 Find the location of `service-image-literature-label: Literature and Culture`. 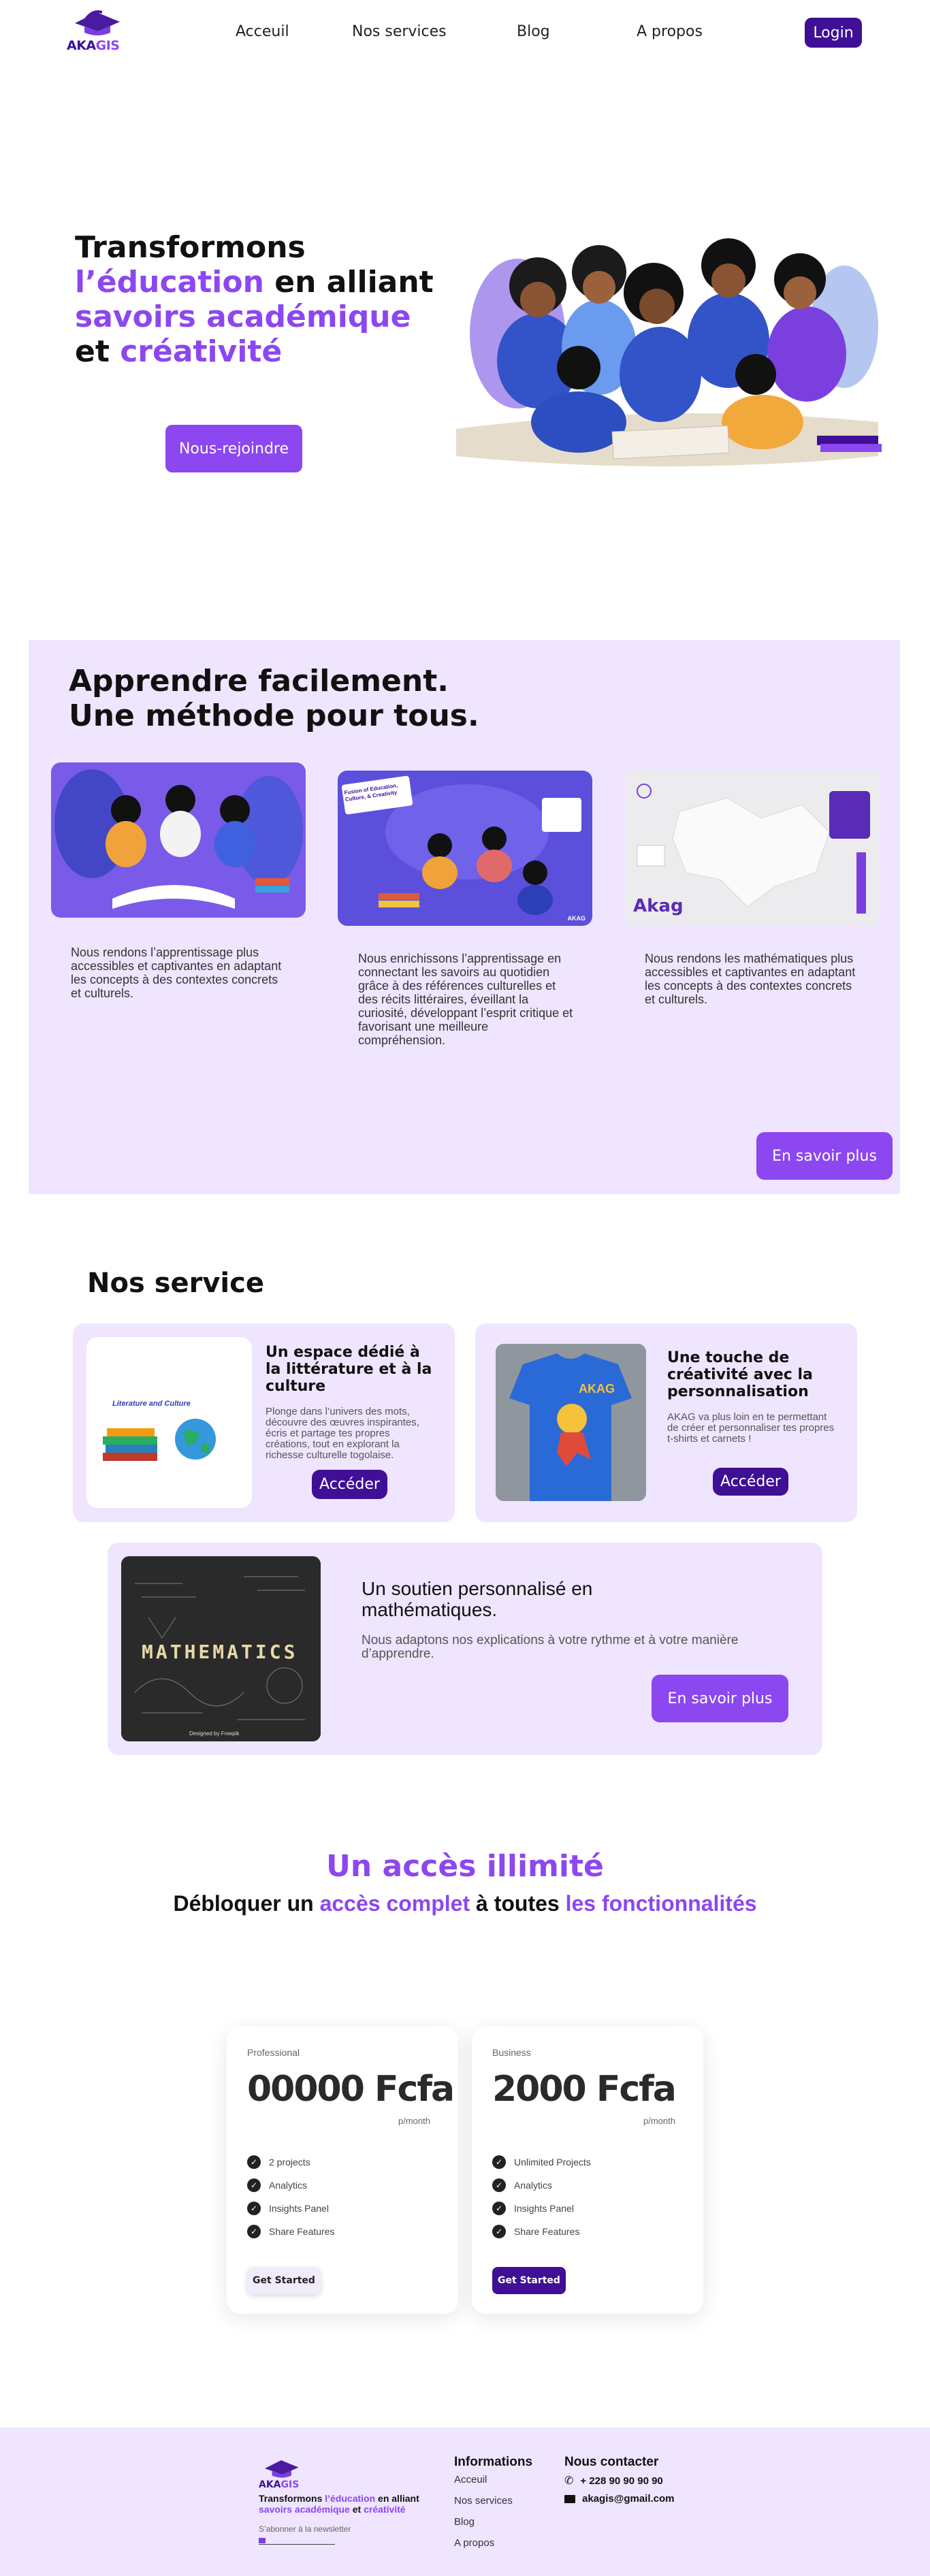

service-image-literature-label: Literature and Culture is located at coordinates (151, 1404).